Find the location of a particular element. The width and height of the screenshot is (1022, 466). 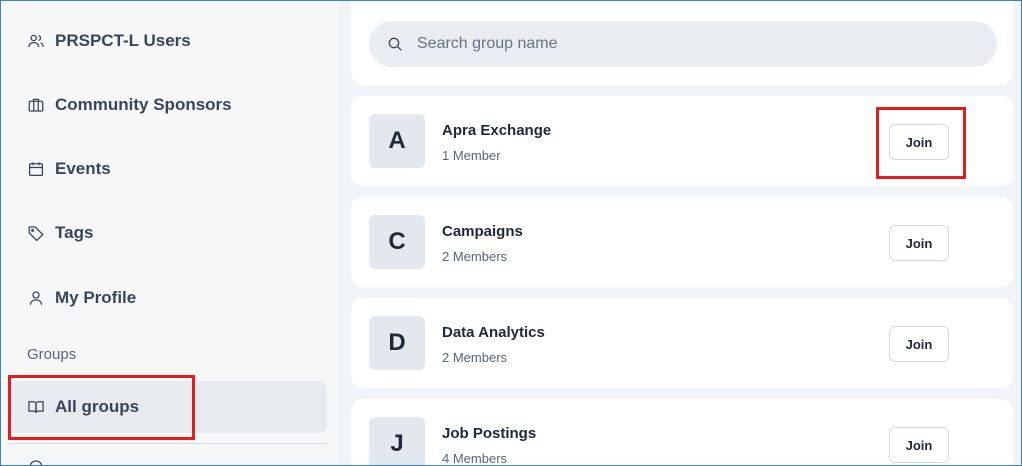

sidebar-item-events: Events is located at coordinates (69, 169).